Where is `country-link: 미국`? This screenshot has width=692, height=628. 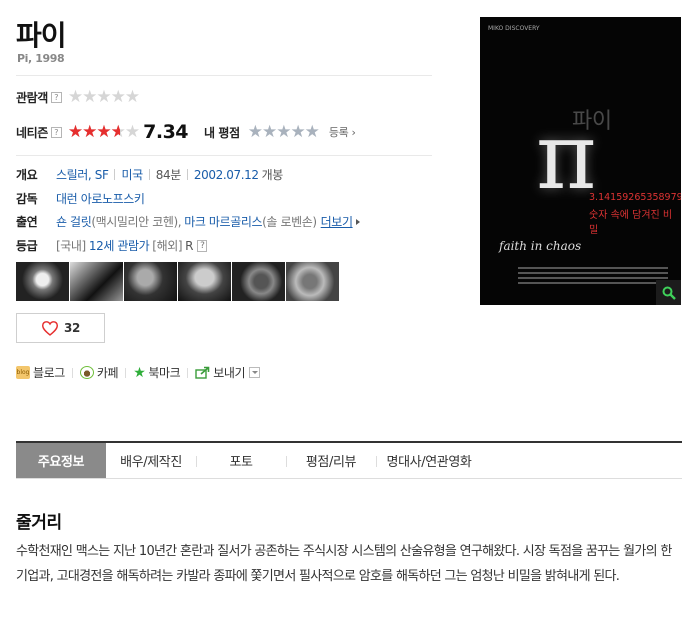
country-link: 미국 is located at coordinates (132, 174).